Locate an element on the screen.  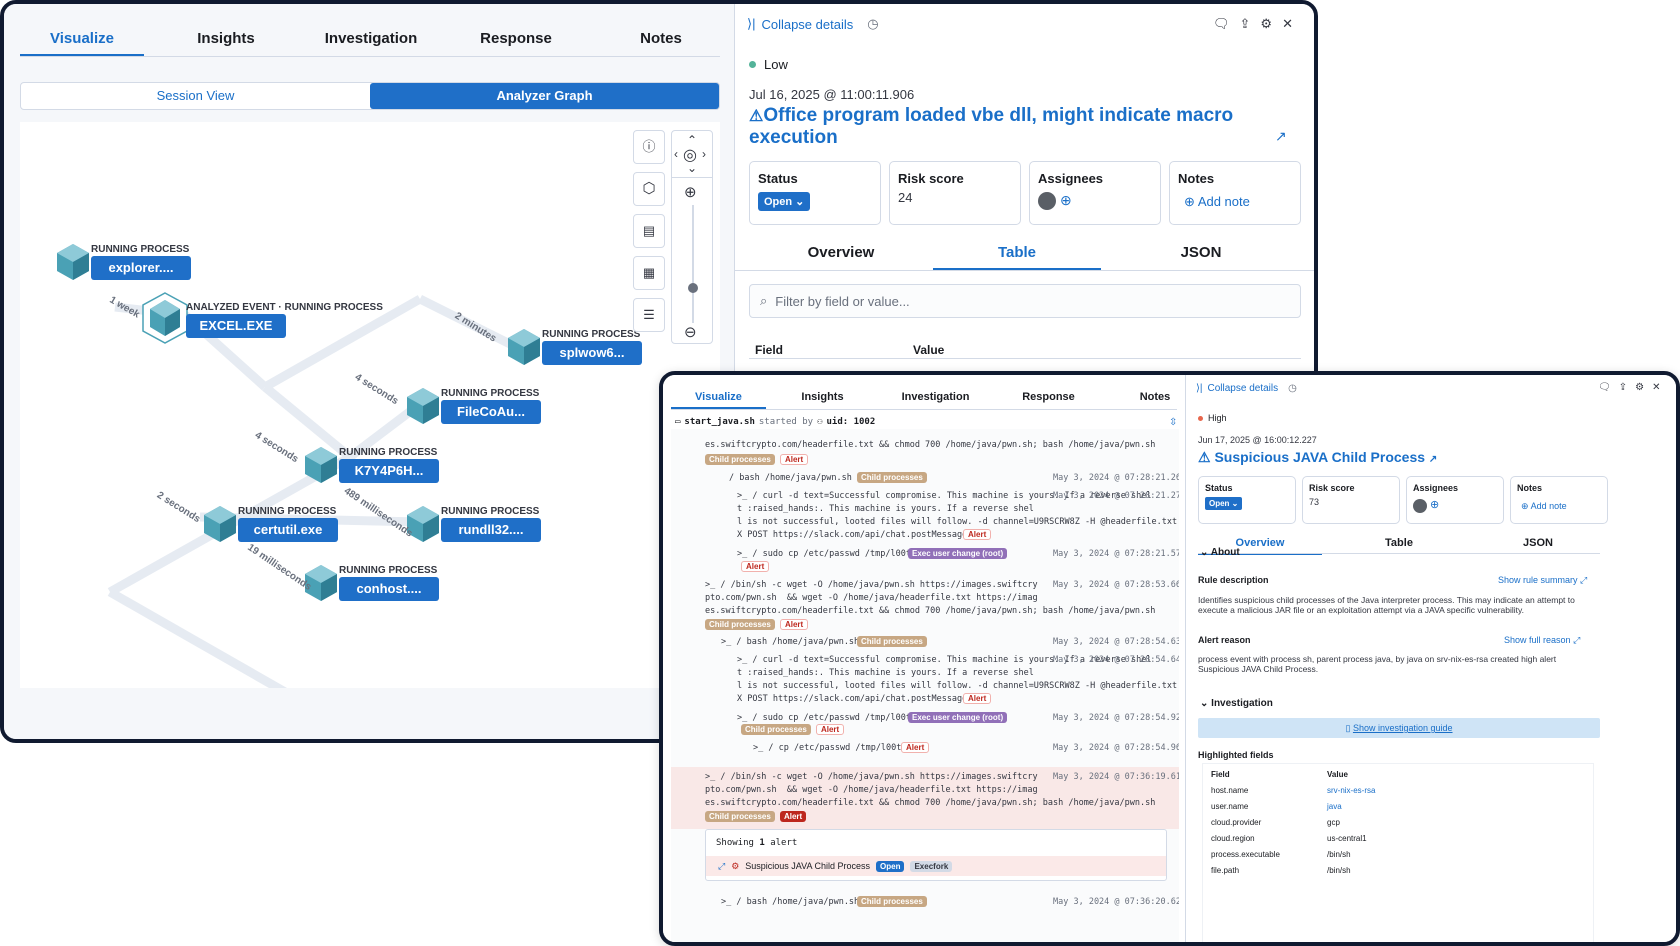
node-name-button: EXCEL.EXE is located at coordinates (236, 326).